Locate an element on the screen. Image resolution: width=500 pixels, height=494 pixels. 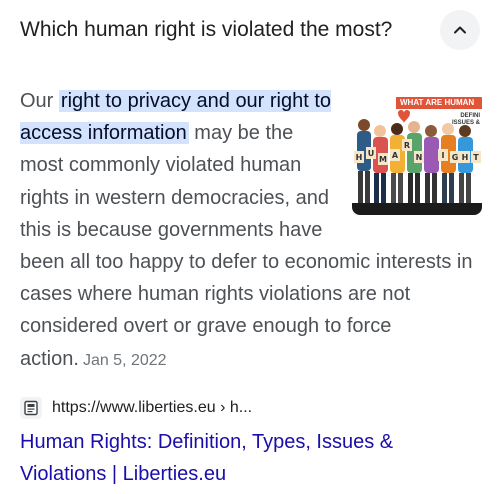
site-favicon is located at coordinates (31, 408).